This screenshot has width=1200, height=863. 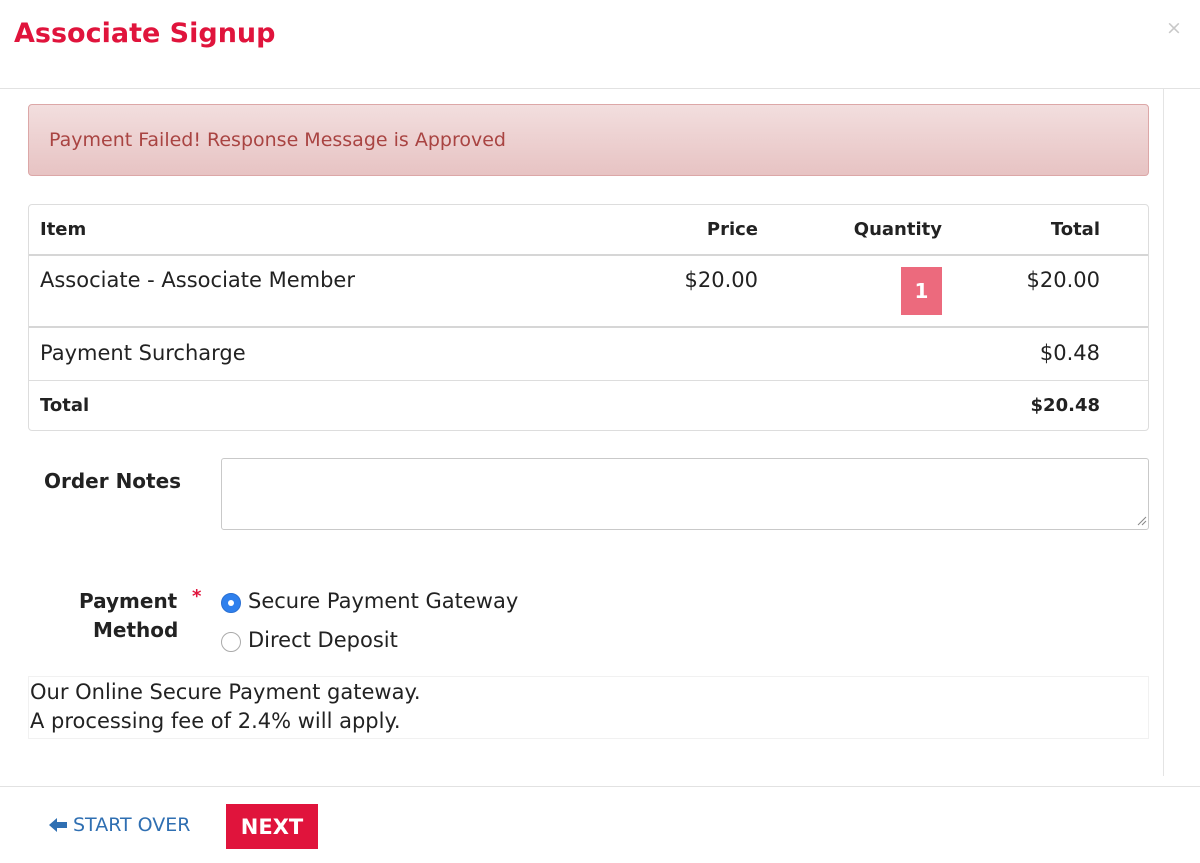 I want to click on line-item-name: Associate - Associate Member, so click(x=197, y=280).